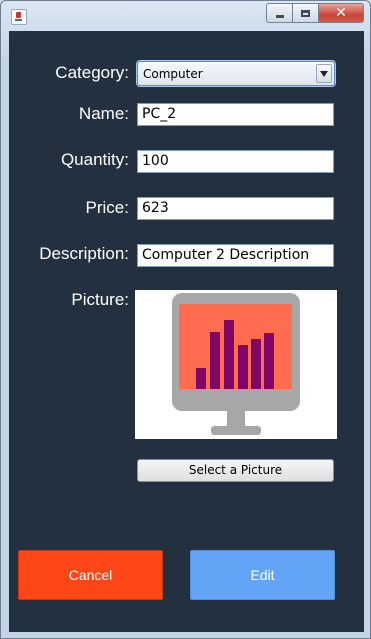 Image resolution: width=371 pixels, height=639 pixels. What do you see at coordinates (185, 16) in the screenshot?
I see `title-bar: ✕` at bounding box center [185, 16].